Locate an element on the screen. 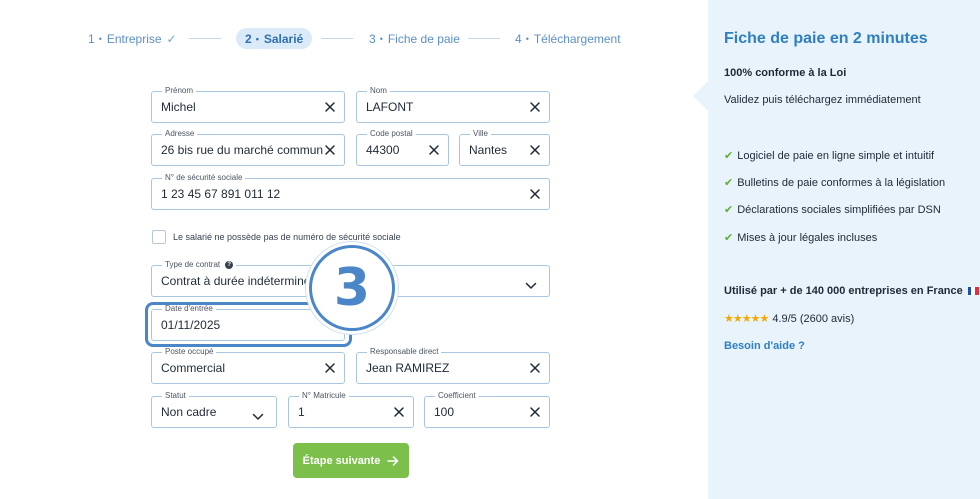  poste-value: Commercial is located at coordinates (193, 368).